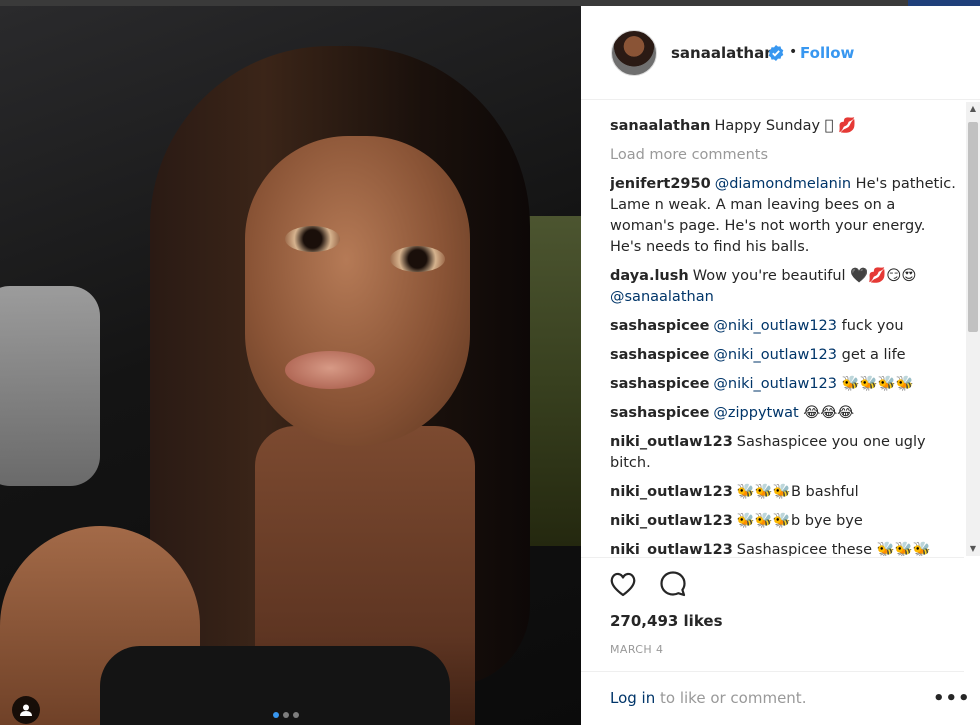 This screenshot has height=725, width=980. Describe the element at coordinates (776, 53) in the screenshot. I see `verified-badge-icon` at that location.